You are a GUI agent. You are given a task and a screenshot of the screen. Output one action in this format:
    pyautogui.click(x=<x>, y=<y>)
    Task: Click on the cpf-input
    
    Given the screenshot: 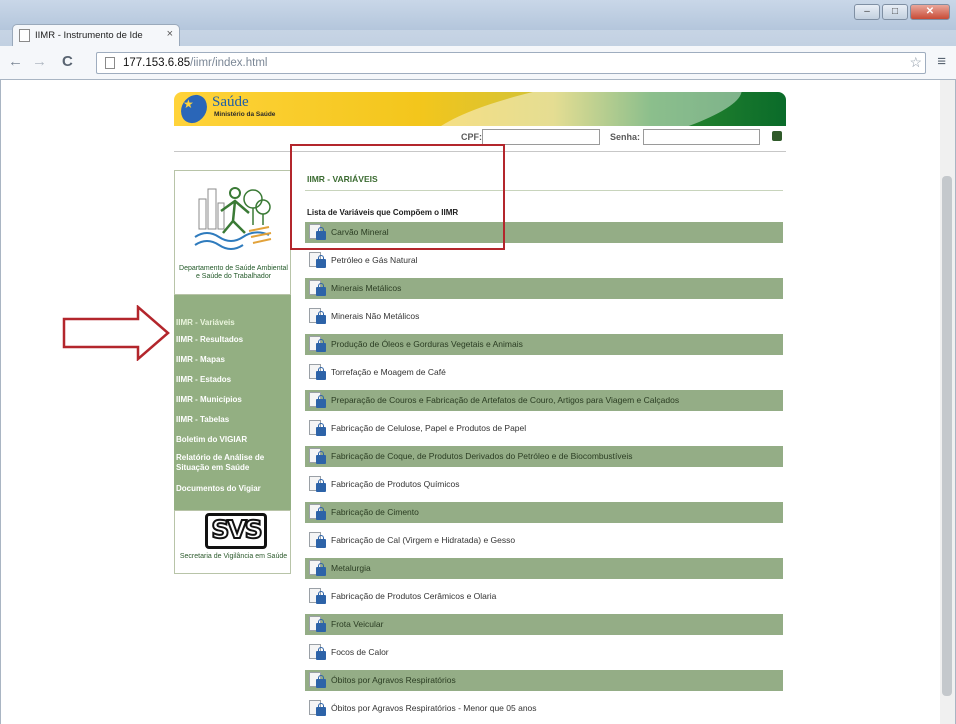 What is the action you would take?
    pyautogui.click(x=541, y=137)
    